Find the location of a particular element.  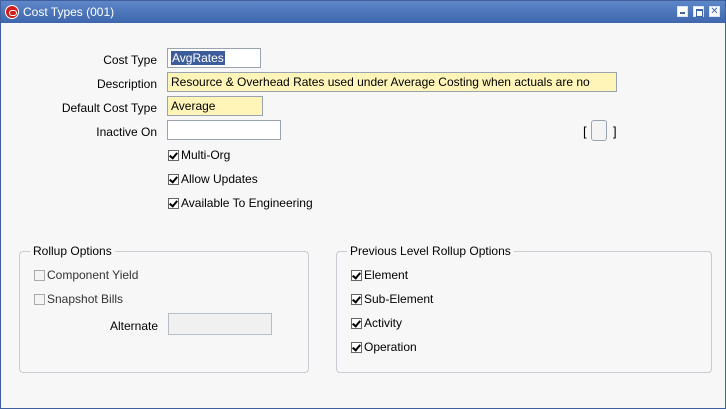

multi-org-label: Multi-Org is located at coordinates (206, 155).